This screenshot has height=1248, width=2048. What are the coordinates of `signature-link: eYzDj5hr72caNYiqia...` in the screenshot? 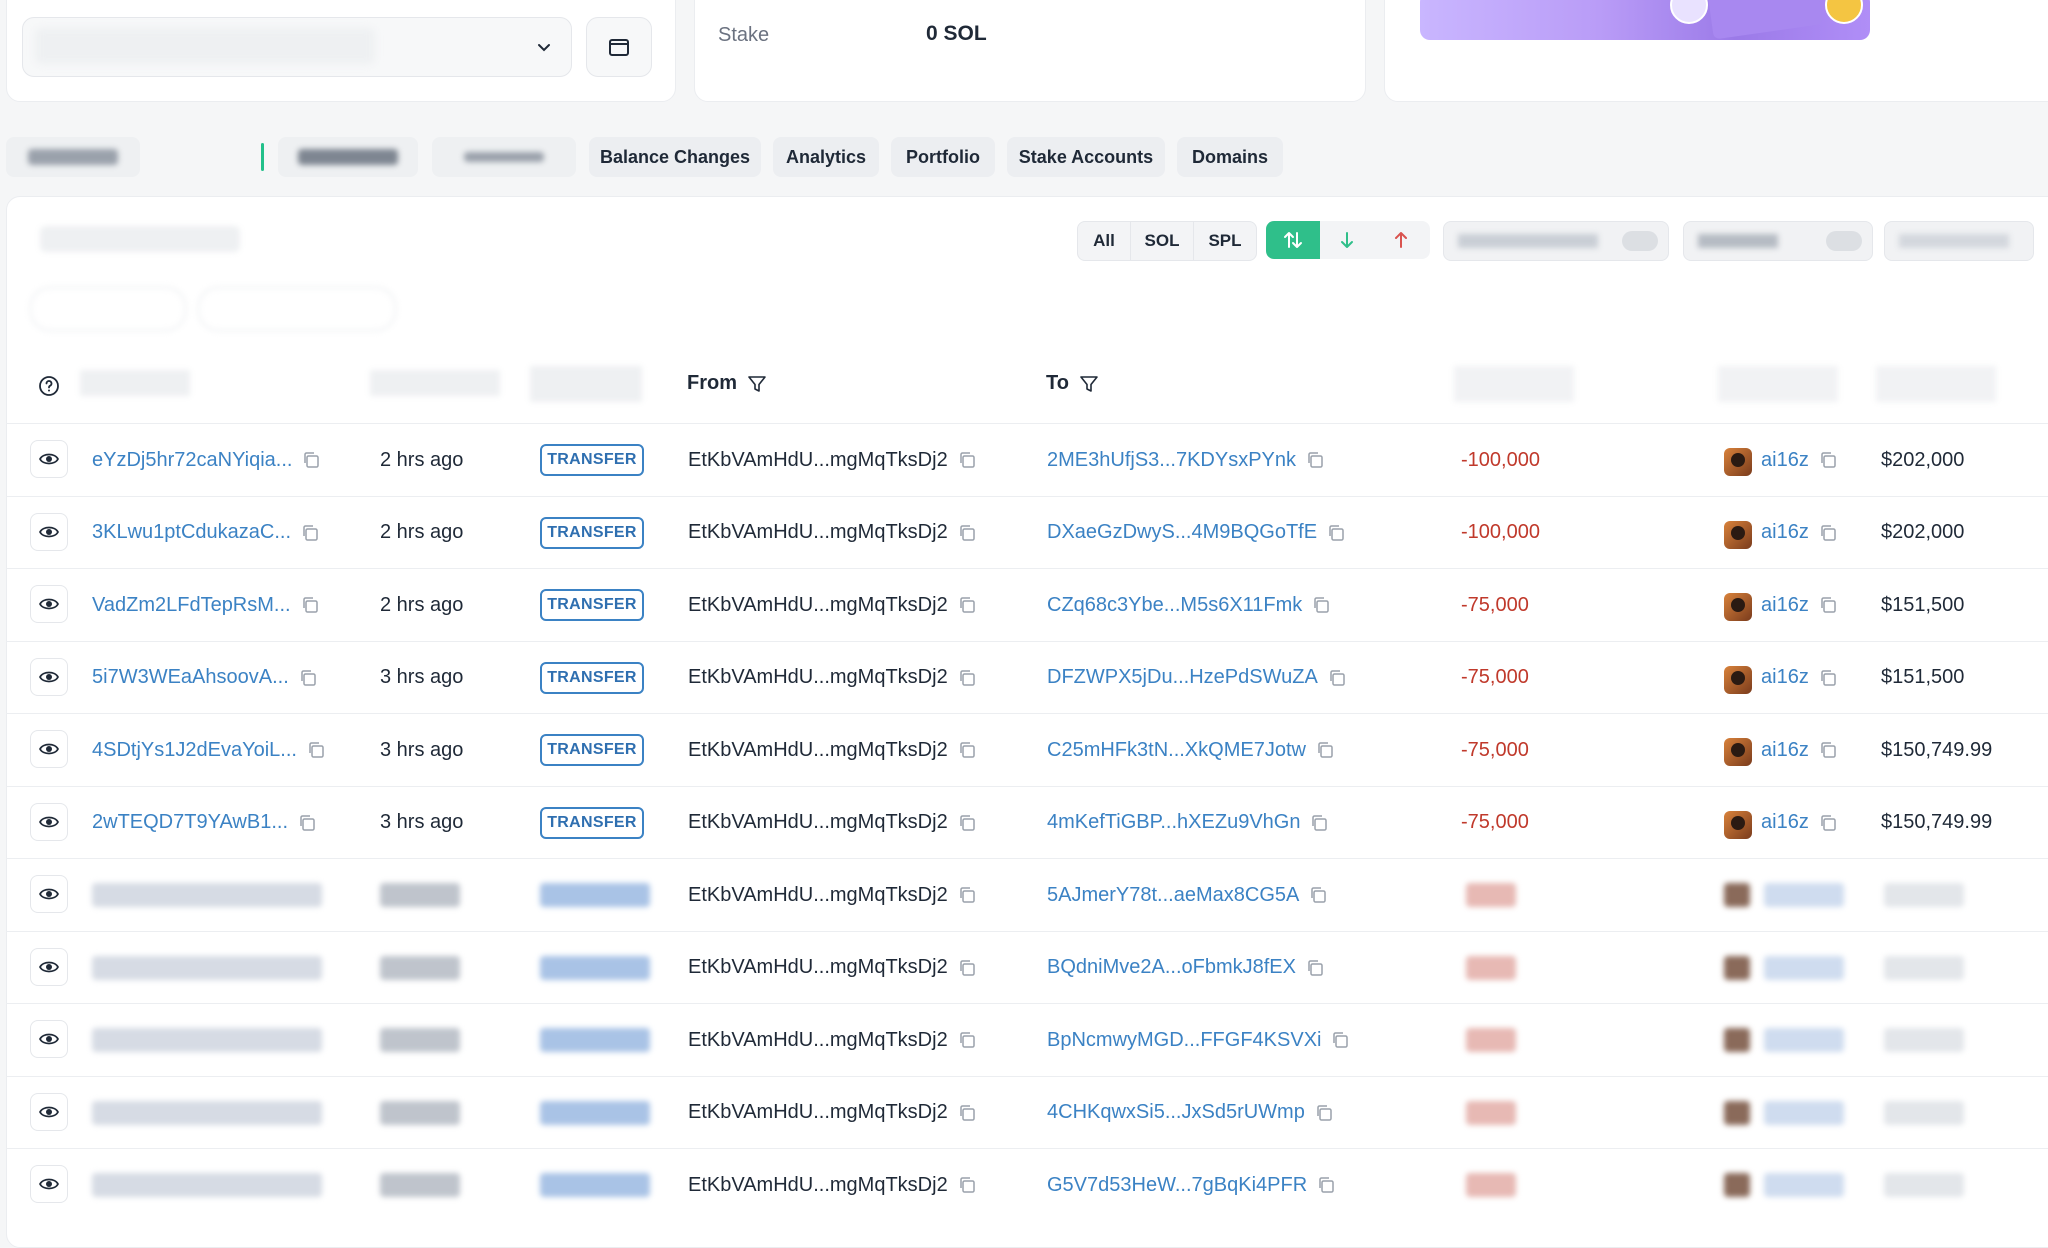 It's located at (206, 460).